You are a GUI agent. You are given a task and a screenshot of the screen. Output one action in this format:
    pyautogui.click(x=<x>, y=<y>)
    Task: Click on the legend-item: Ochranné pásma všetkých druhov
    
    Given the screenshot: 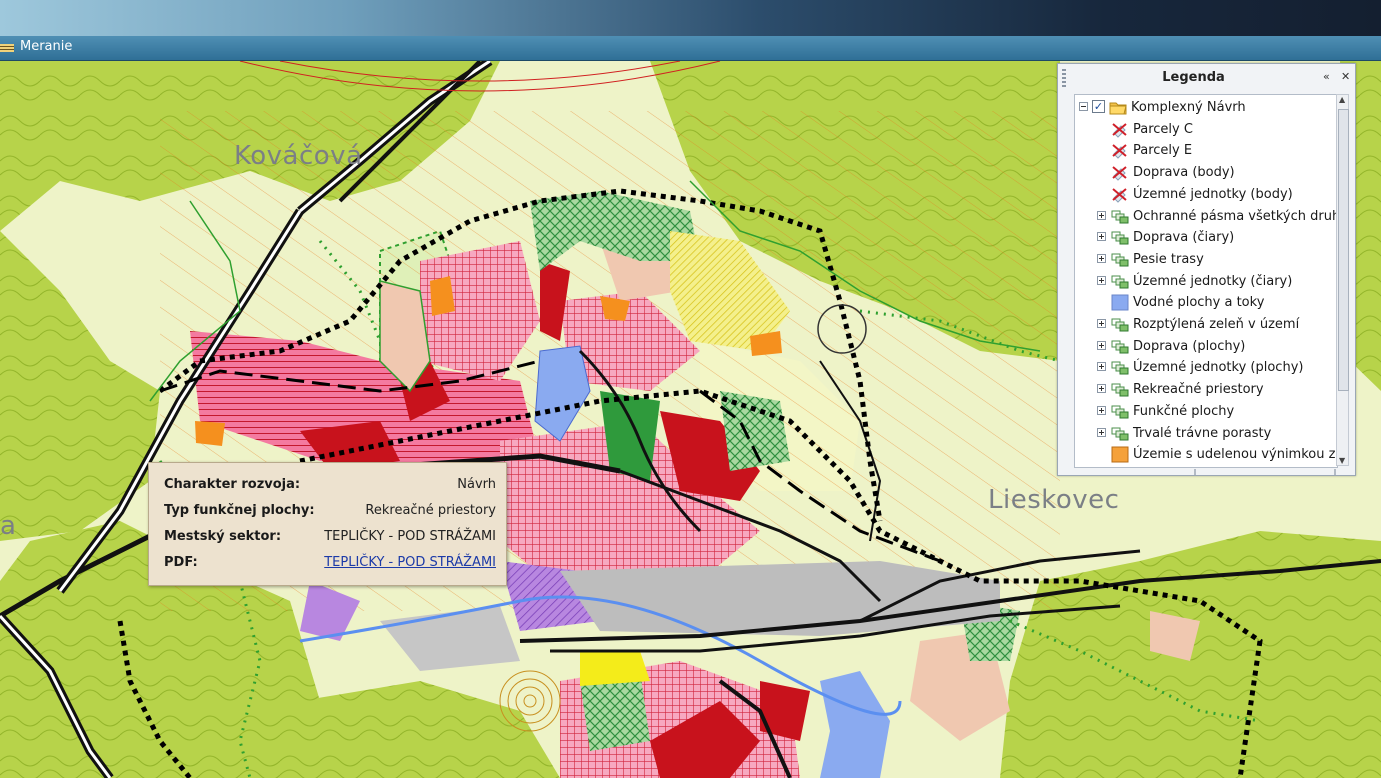 What is the action you would take?
    pyautogui.click(x=1206, y=216)
    